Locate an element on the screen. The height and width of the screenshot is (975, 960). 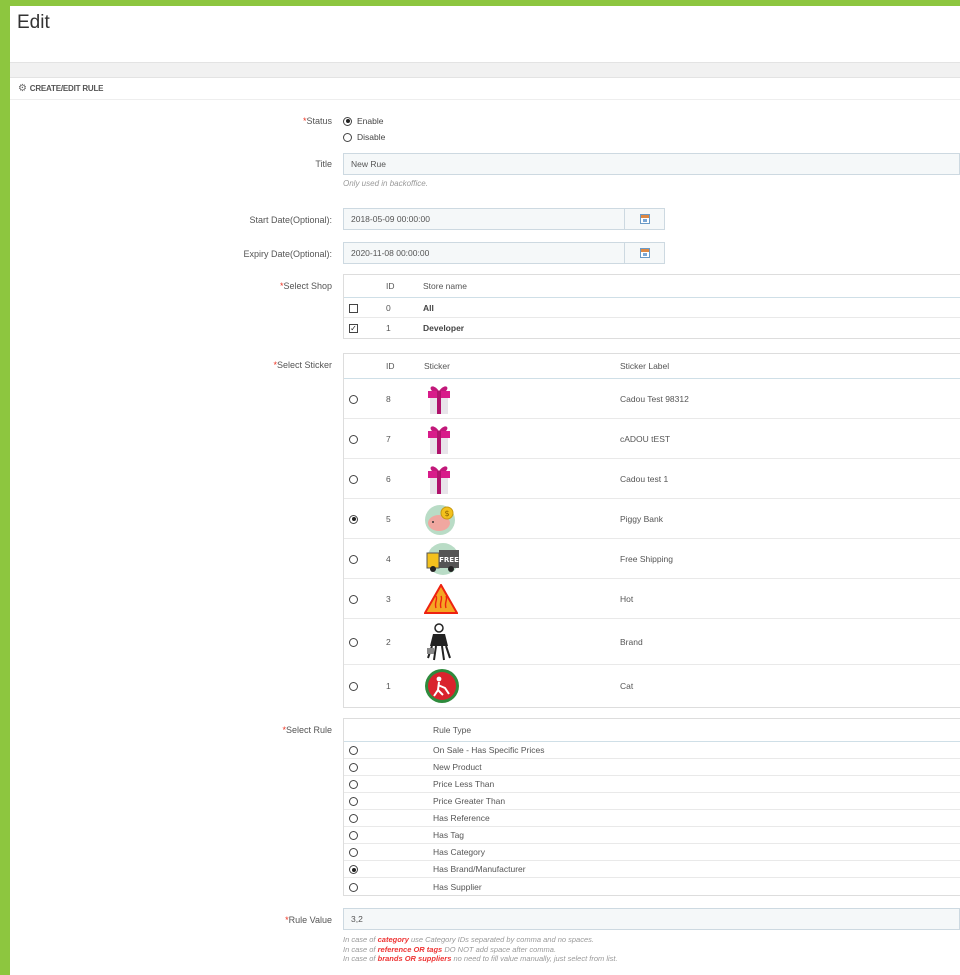
expiry-date-input: 2020-11-08 00:00:00 is located at coordinates (484, 253).